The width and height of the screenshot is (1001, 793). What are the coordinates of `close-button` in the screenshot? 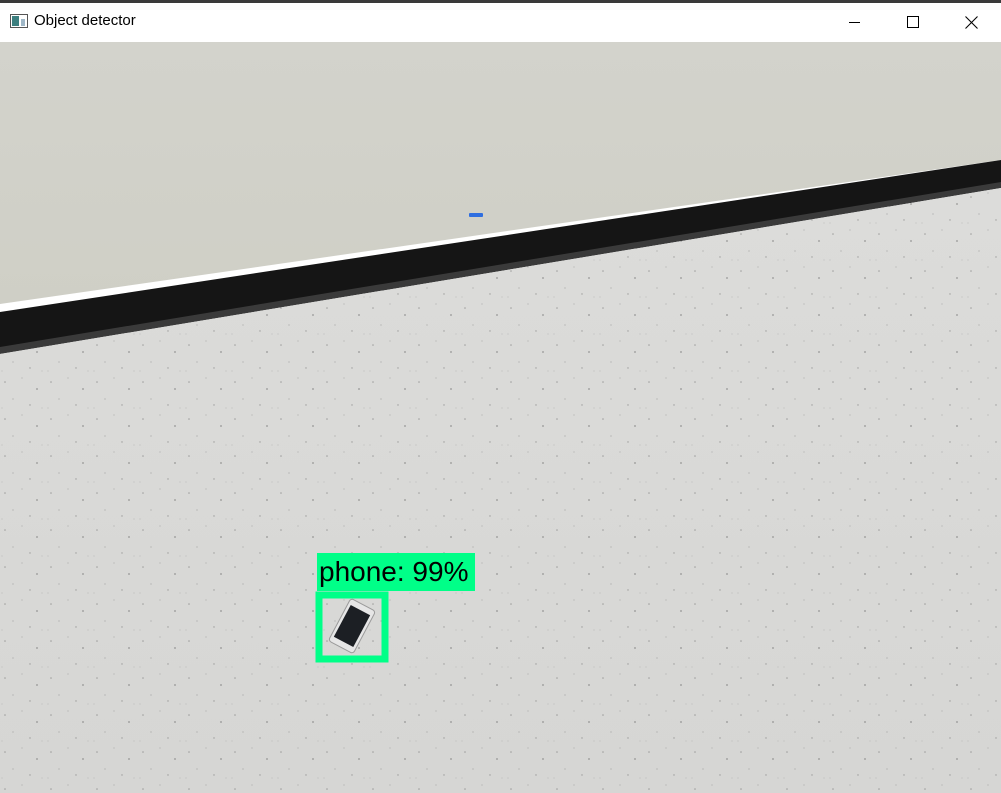 It's located at (971, 22).